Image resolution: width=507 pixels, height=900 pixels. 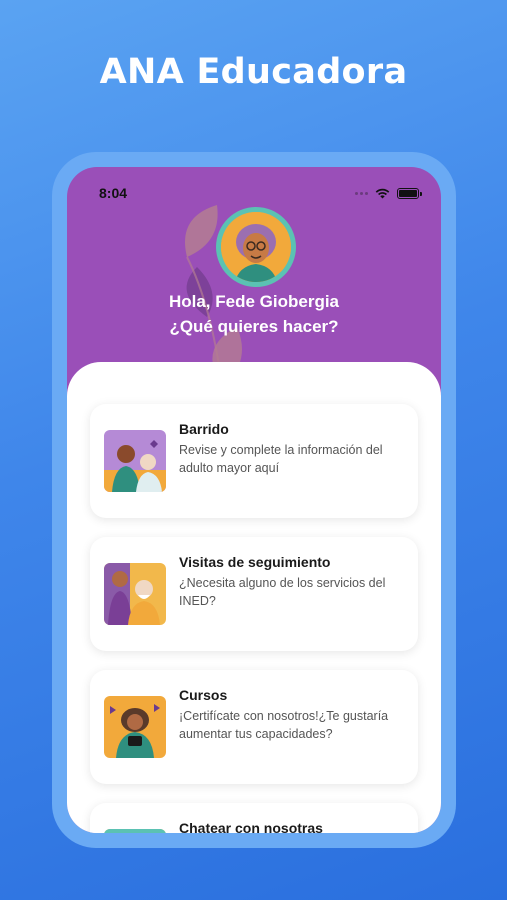 I want to click on greeting-question: ¿Qué quieres hacer?, so click(x=254, y=326).